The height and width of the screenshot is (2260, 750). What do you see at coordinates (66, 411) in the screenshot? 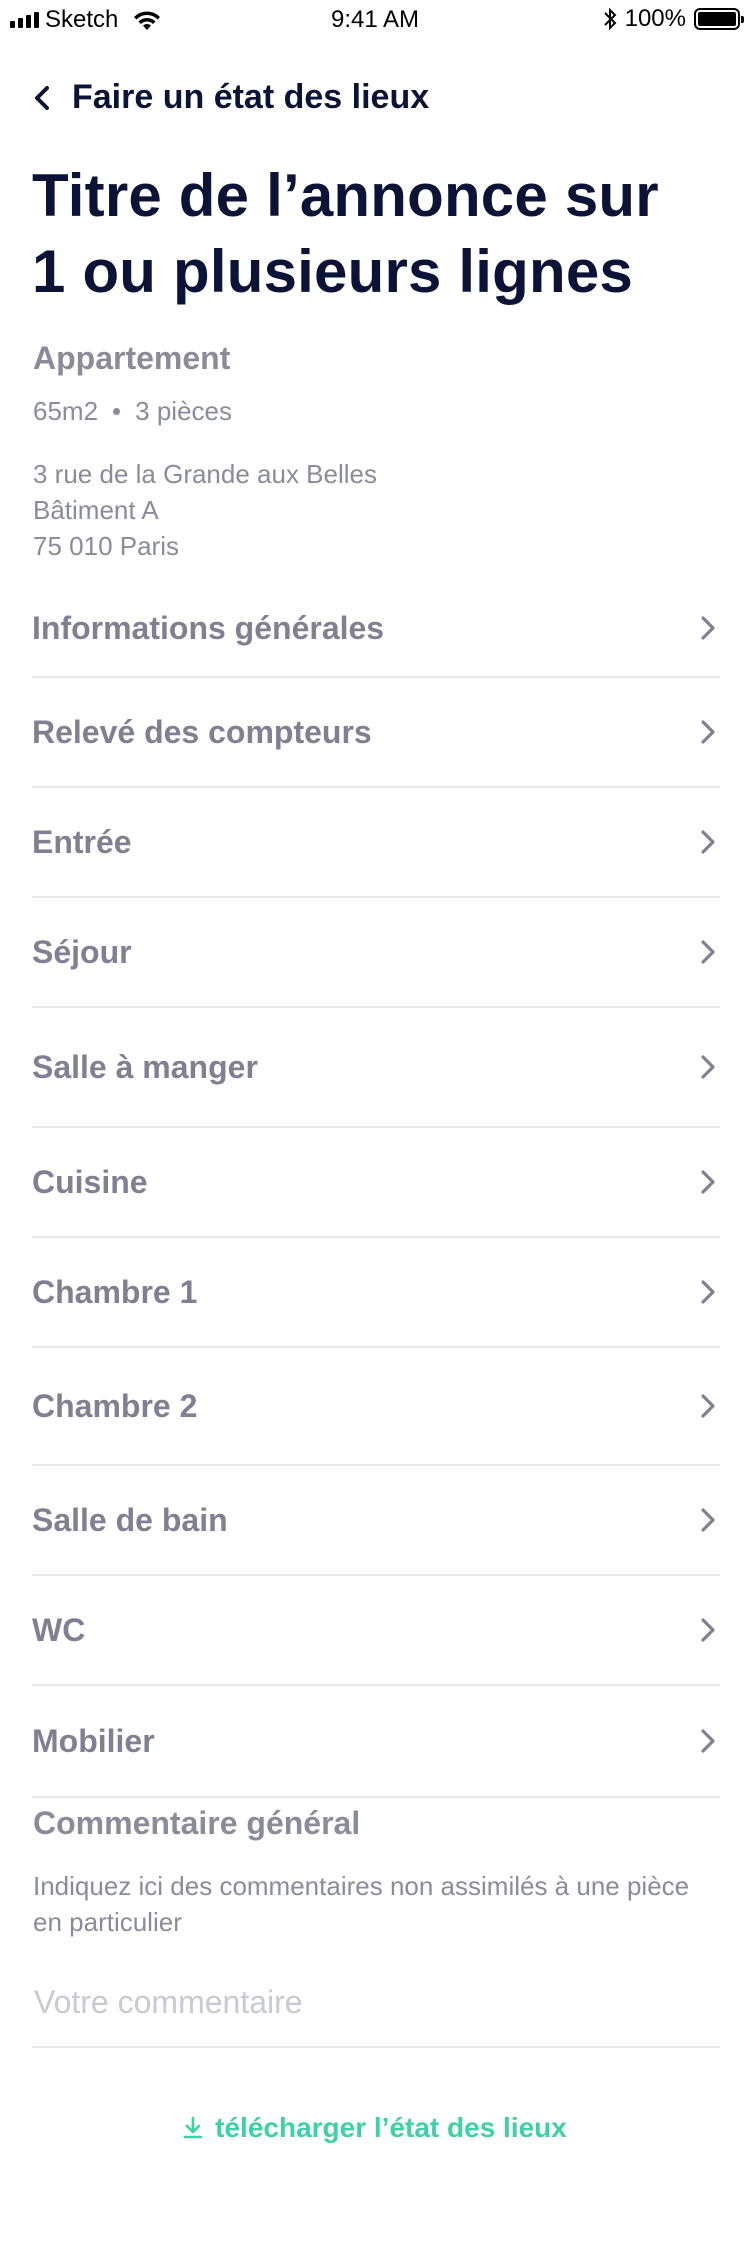
I see `property-surface: 65m2` at bounding box center [66, 411].